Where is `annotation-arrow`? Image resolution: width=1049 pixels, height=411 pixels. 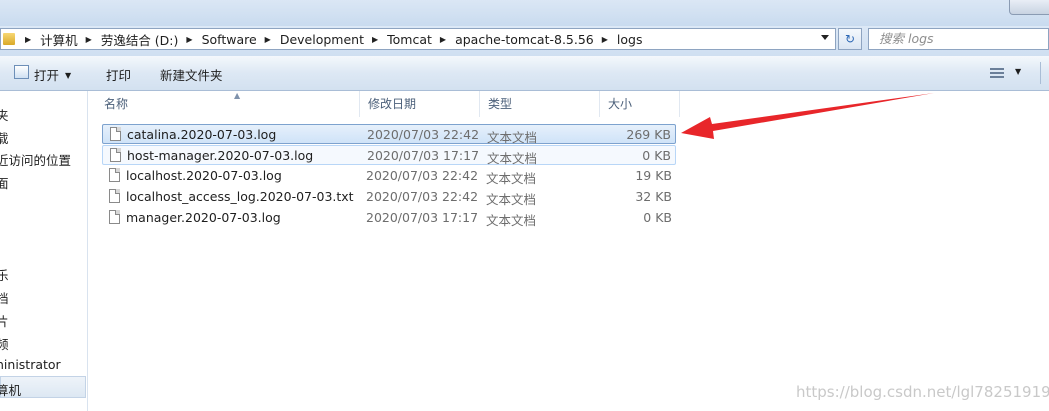 annotation-arrow is located at coordinates (807, 116).